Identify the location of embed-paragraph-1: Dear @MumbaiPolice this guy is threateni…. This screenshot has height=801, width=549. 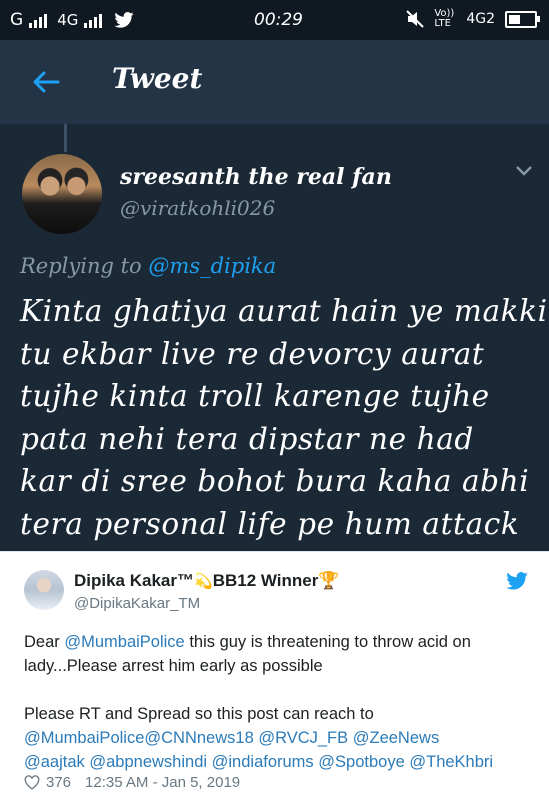
(279, 654).